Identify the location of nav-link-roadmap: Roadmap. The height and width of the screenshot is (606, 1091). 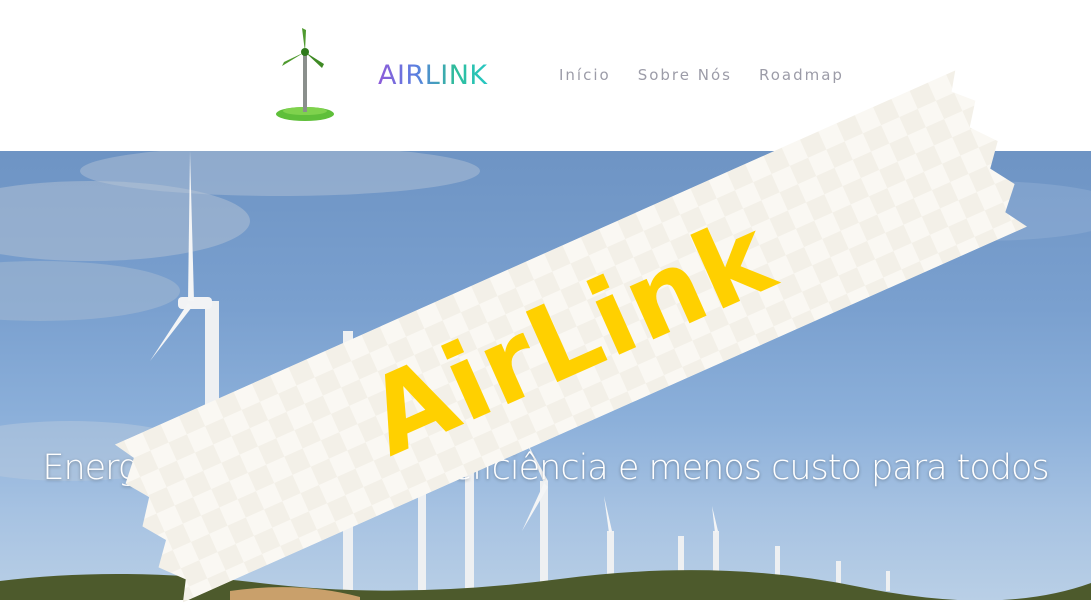
(801, 75).